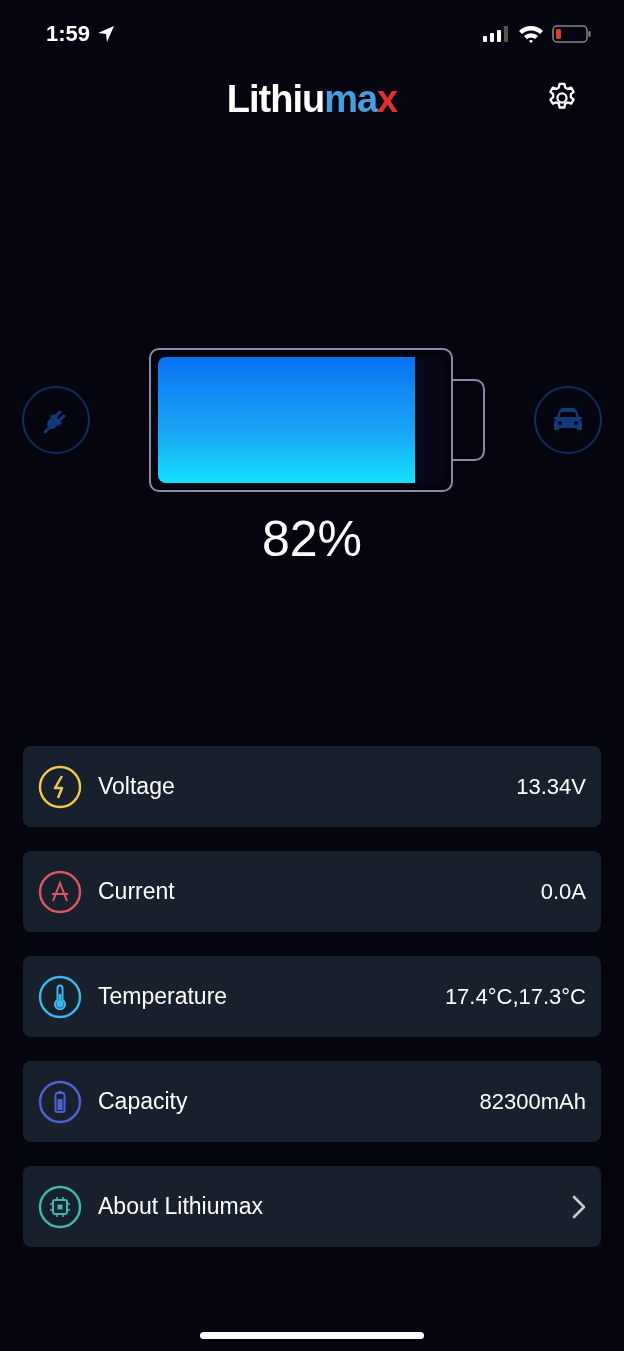  I want to click on status-time: 1:59, so click(68, 34).